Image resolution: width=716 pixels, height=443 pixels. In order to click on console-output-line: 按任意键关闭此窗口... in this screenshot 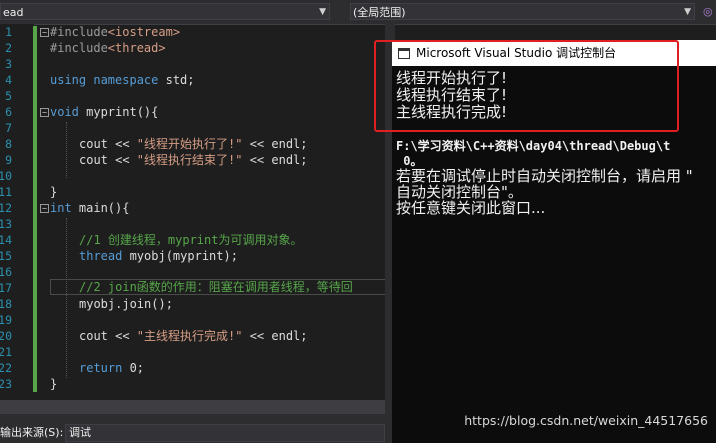, I will do `click(471, 208)`.